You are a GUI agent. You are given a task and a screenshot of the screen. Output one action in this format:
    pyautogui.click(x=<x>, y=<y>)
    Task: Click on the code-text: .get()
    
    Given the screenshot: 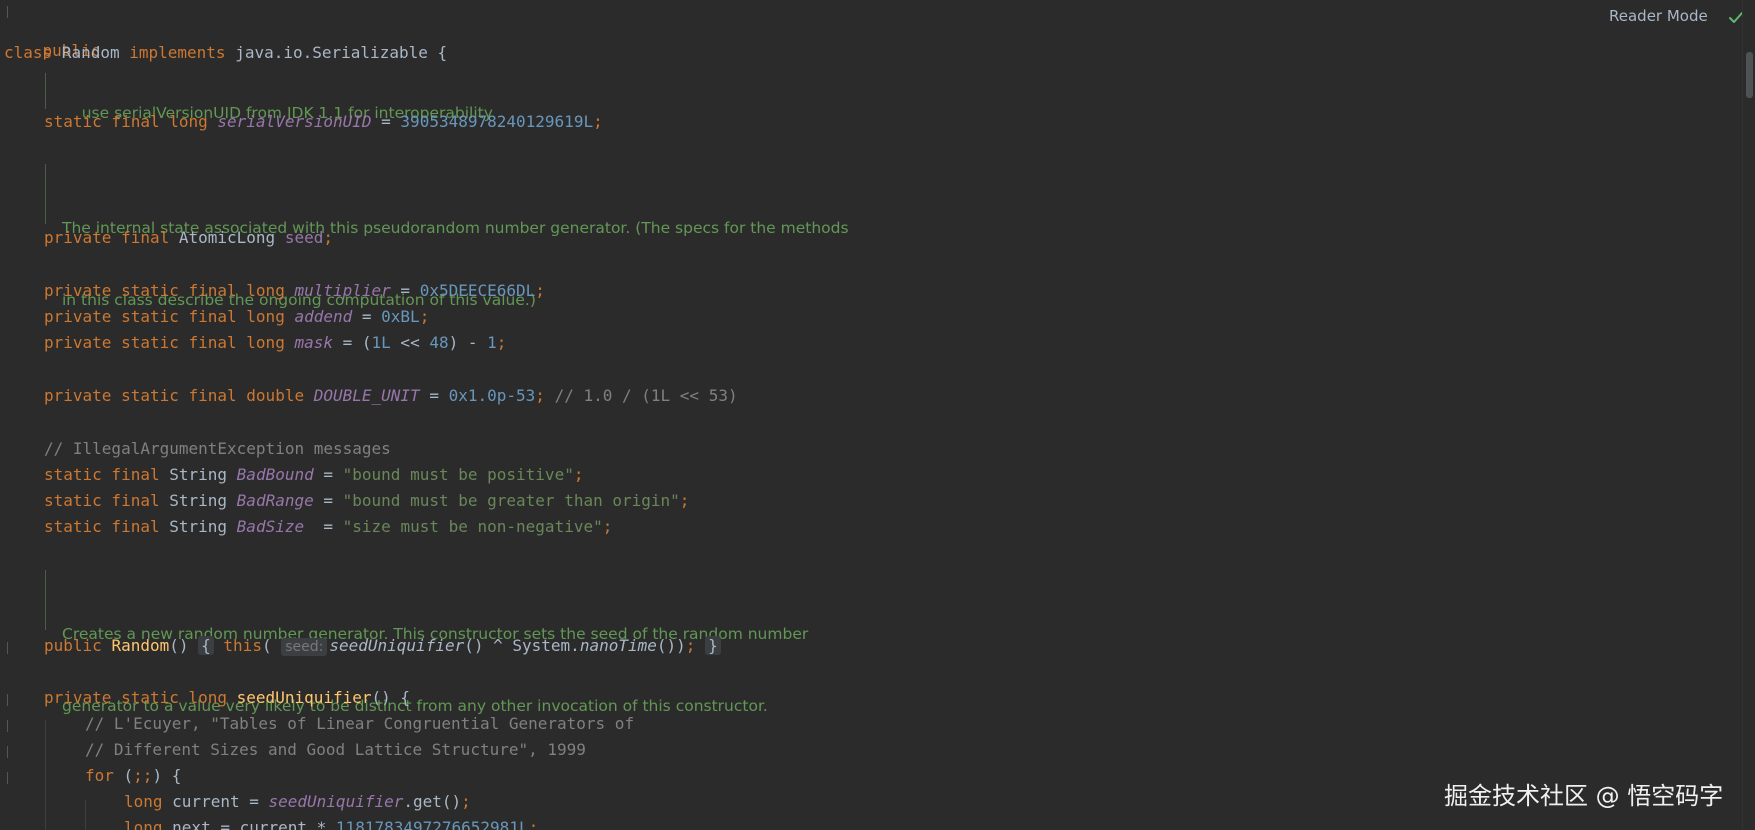 What is the action you would take?
    pyautogui.click(x=432, y=801)
    